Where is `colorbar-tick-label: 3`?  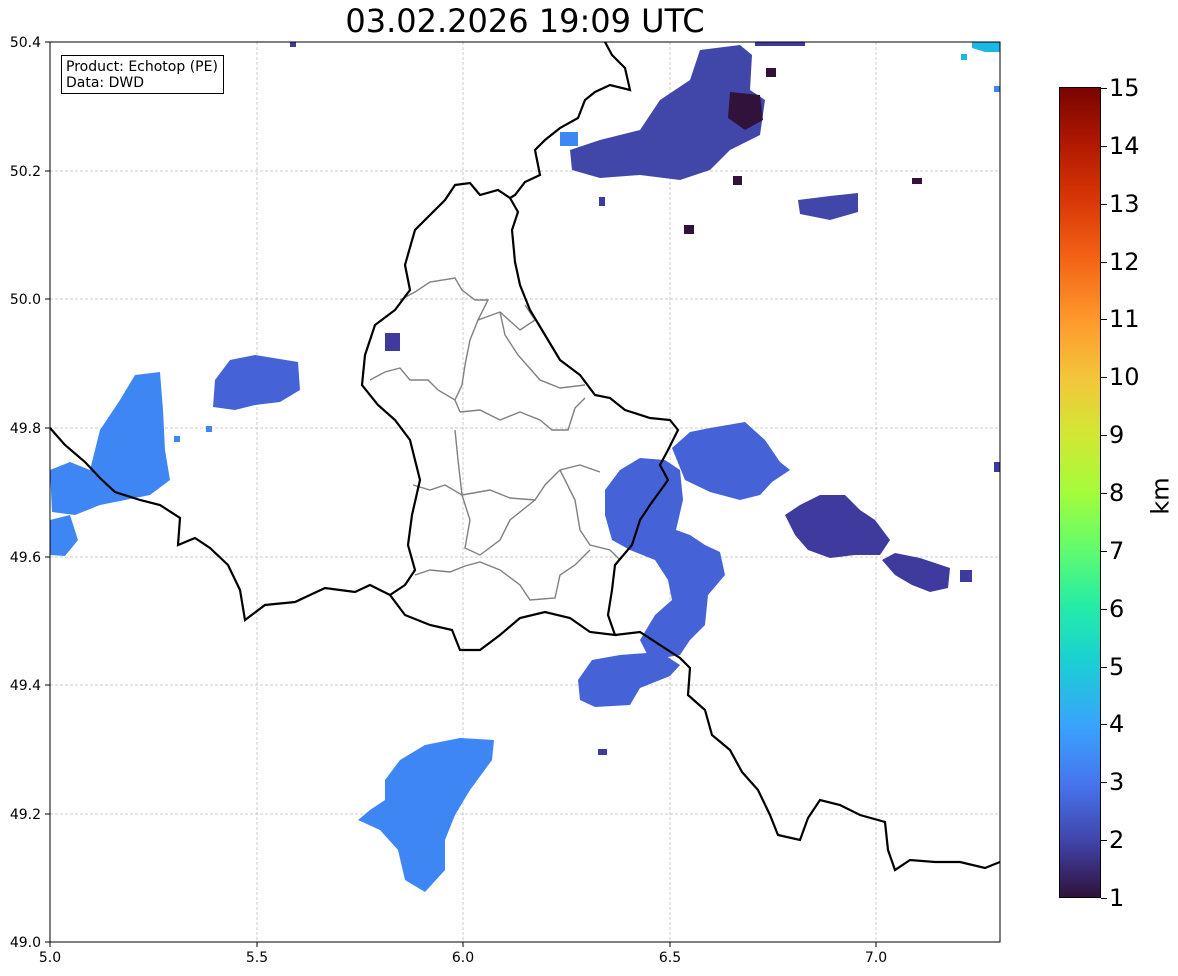
colorbar-tick-label: 3 is located at coordinates (1117, 782).